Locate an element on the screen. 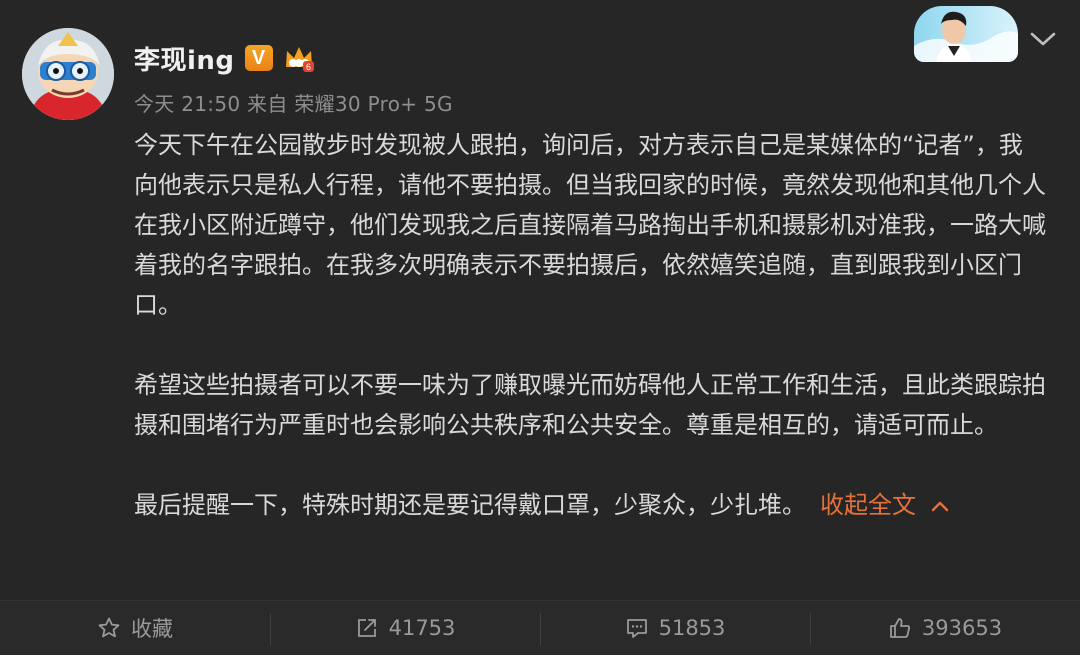  username: 李现ing is located at coordinates (184, 58).